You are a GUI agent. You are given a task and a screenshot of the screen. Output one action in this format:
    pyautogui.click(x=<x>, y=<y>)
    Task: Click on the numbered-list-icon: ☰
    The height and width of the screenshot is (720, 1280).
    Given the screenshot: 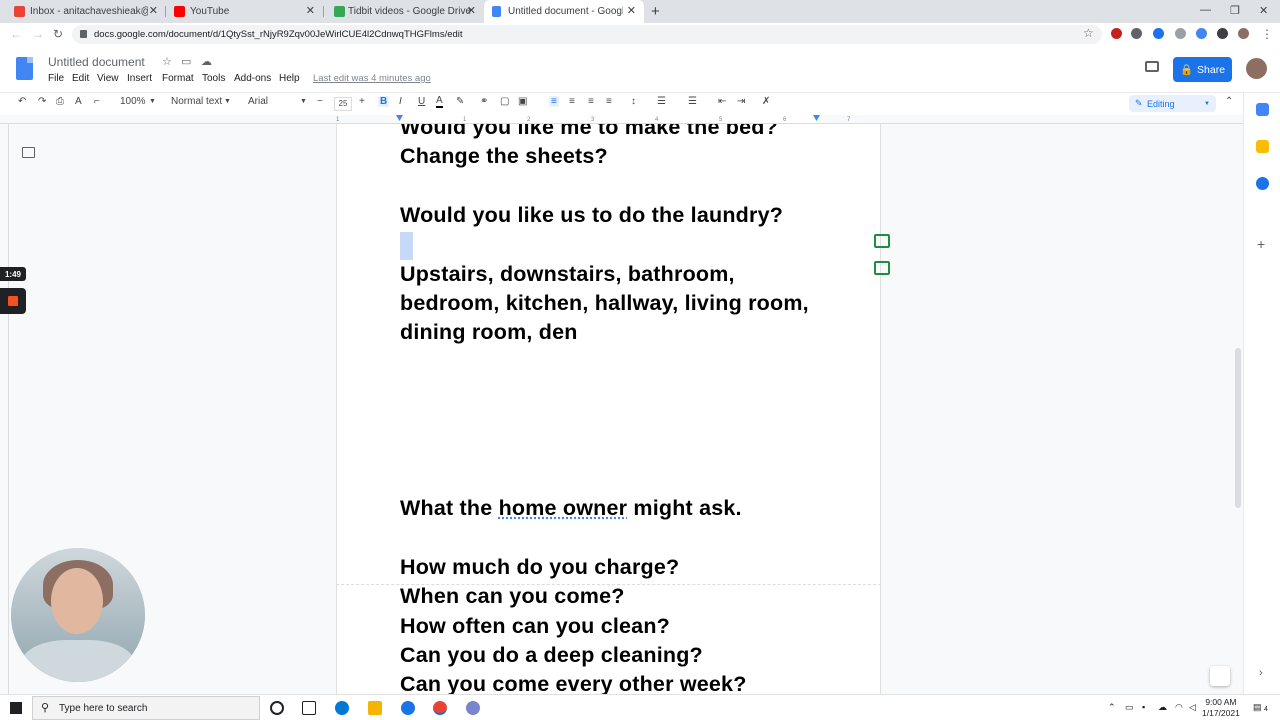 What is the action you would take?
    pyautogui.click(x=661, y=101)
    